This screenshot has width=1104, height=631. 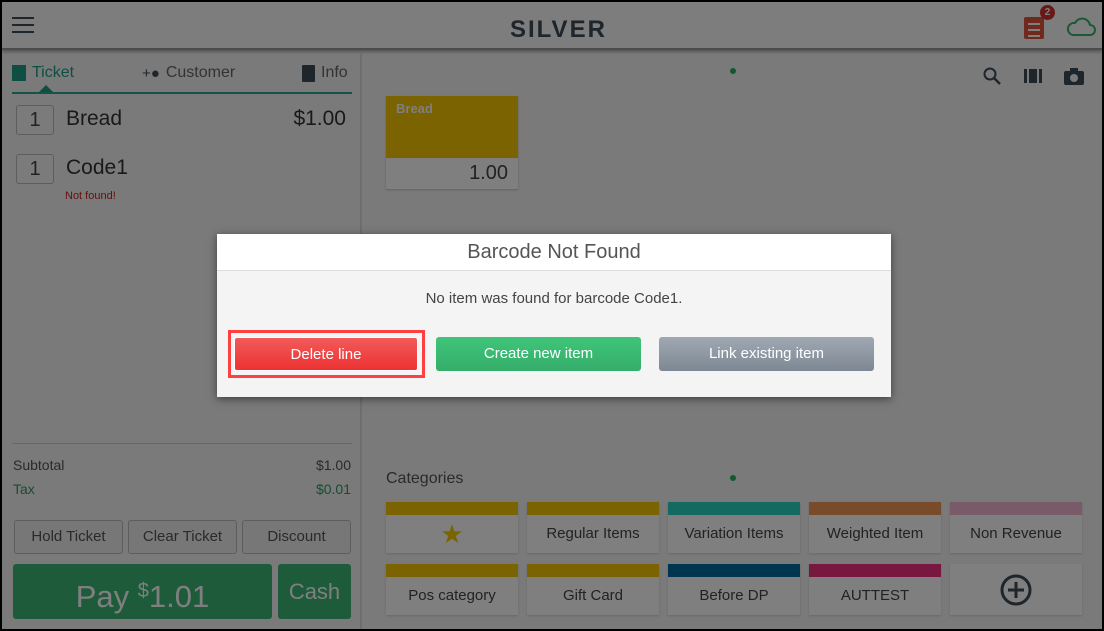 I want to click on link-existing-item-button: Link existing item, so click(x=766, y=354).